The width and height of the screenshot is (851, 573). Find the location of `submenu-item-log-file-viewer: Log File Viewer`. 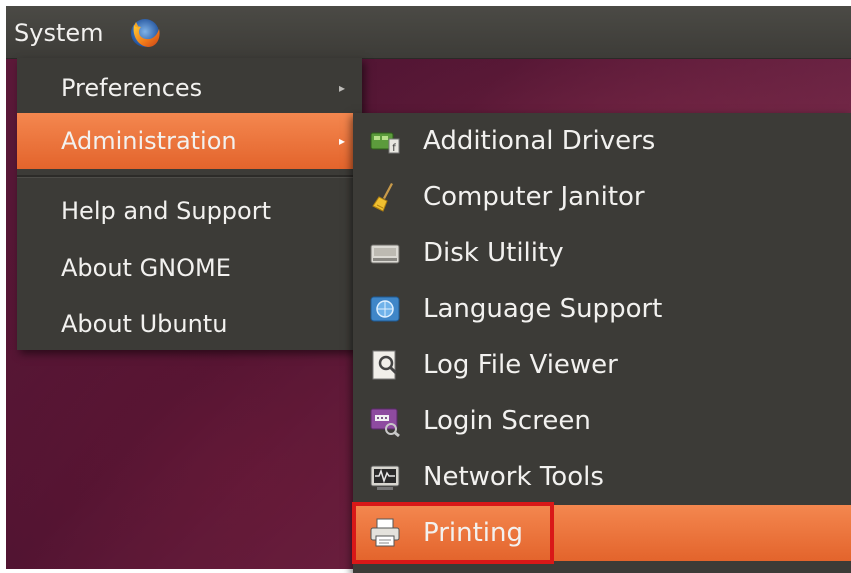

submenu-item-log-file-viewer: Log File Viewer is located at coordinates (602, 365).